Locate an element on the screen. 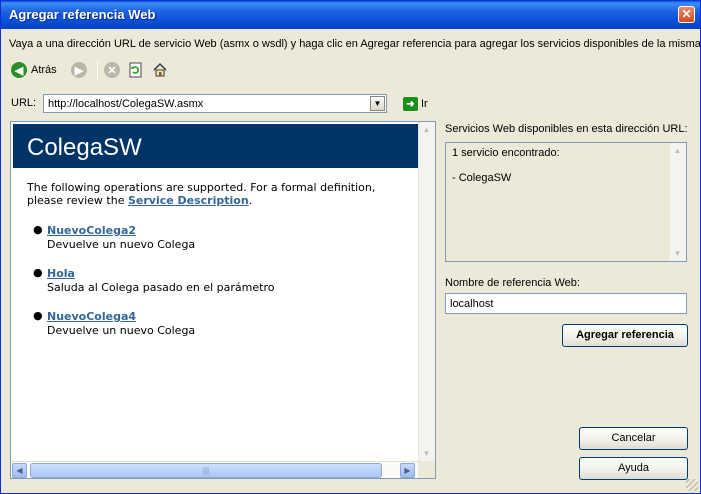  reference-name-label: Nombre de referencia Web: is located at coordinates (512, 283).